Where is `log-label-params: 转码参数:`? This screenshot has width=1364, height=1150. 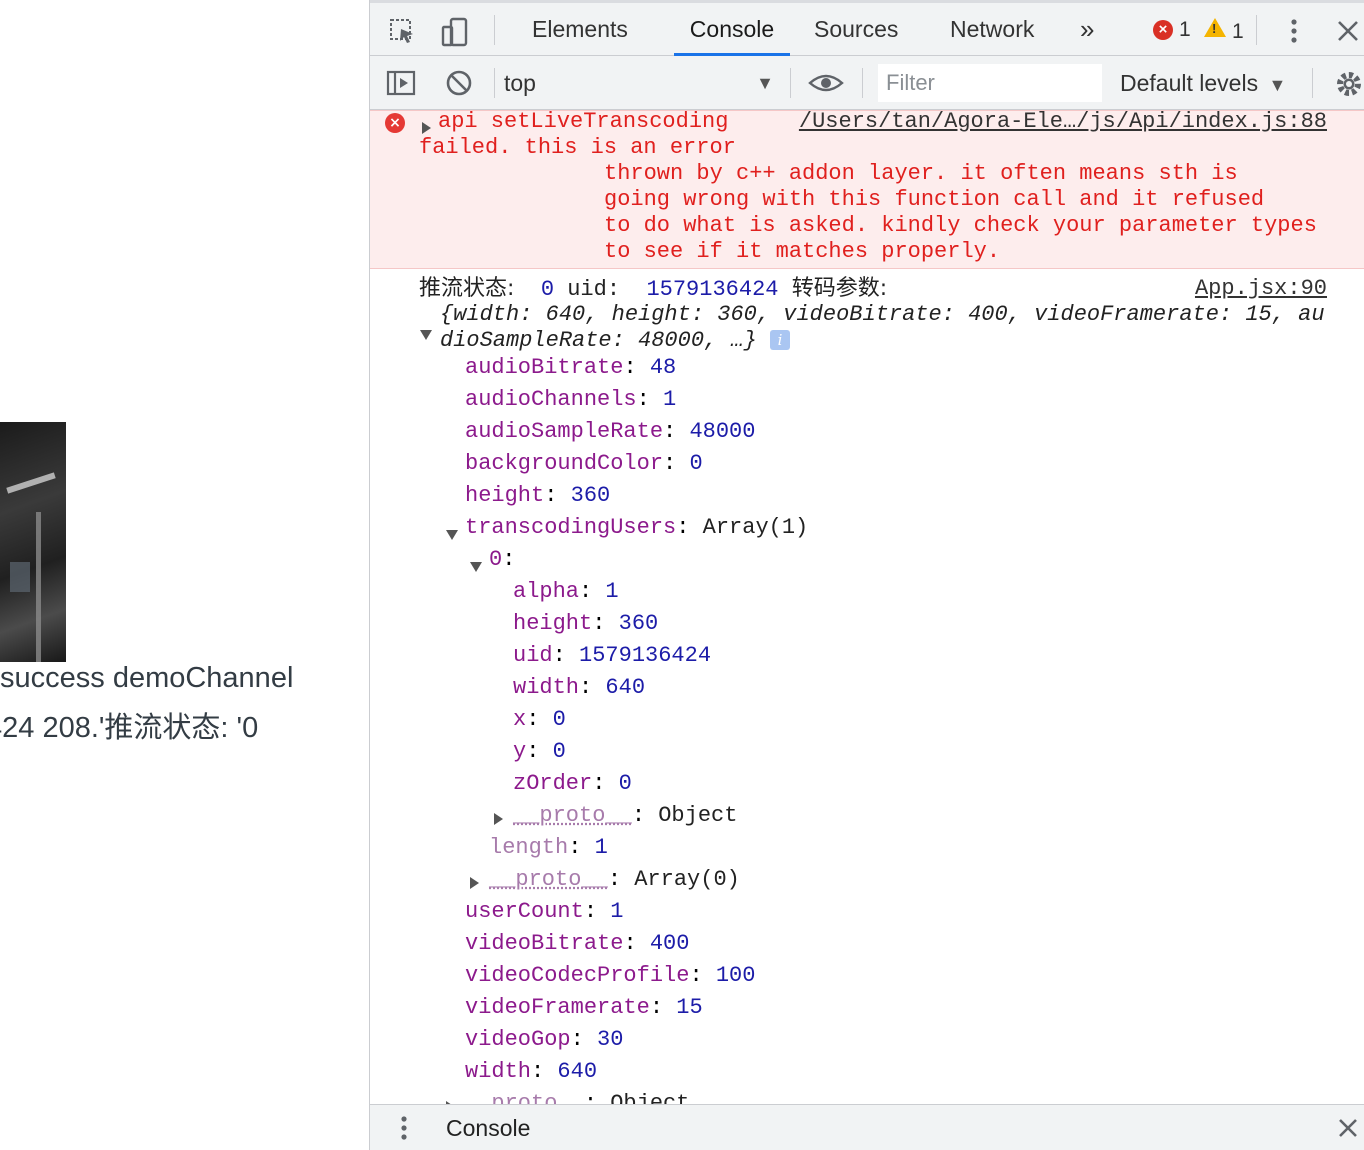 log-label-params: 转码参数: is located at coordinates (839, 288).